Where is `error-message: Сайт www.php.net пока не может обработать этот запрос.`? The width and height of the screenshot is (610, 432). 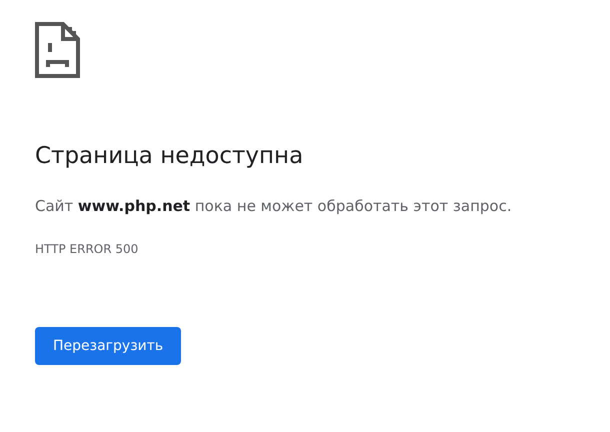 error-message: Сайт www.php.net пока не может обработать этот запрос. is located at coordinates (273, 206).